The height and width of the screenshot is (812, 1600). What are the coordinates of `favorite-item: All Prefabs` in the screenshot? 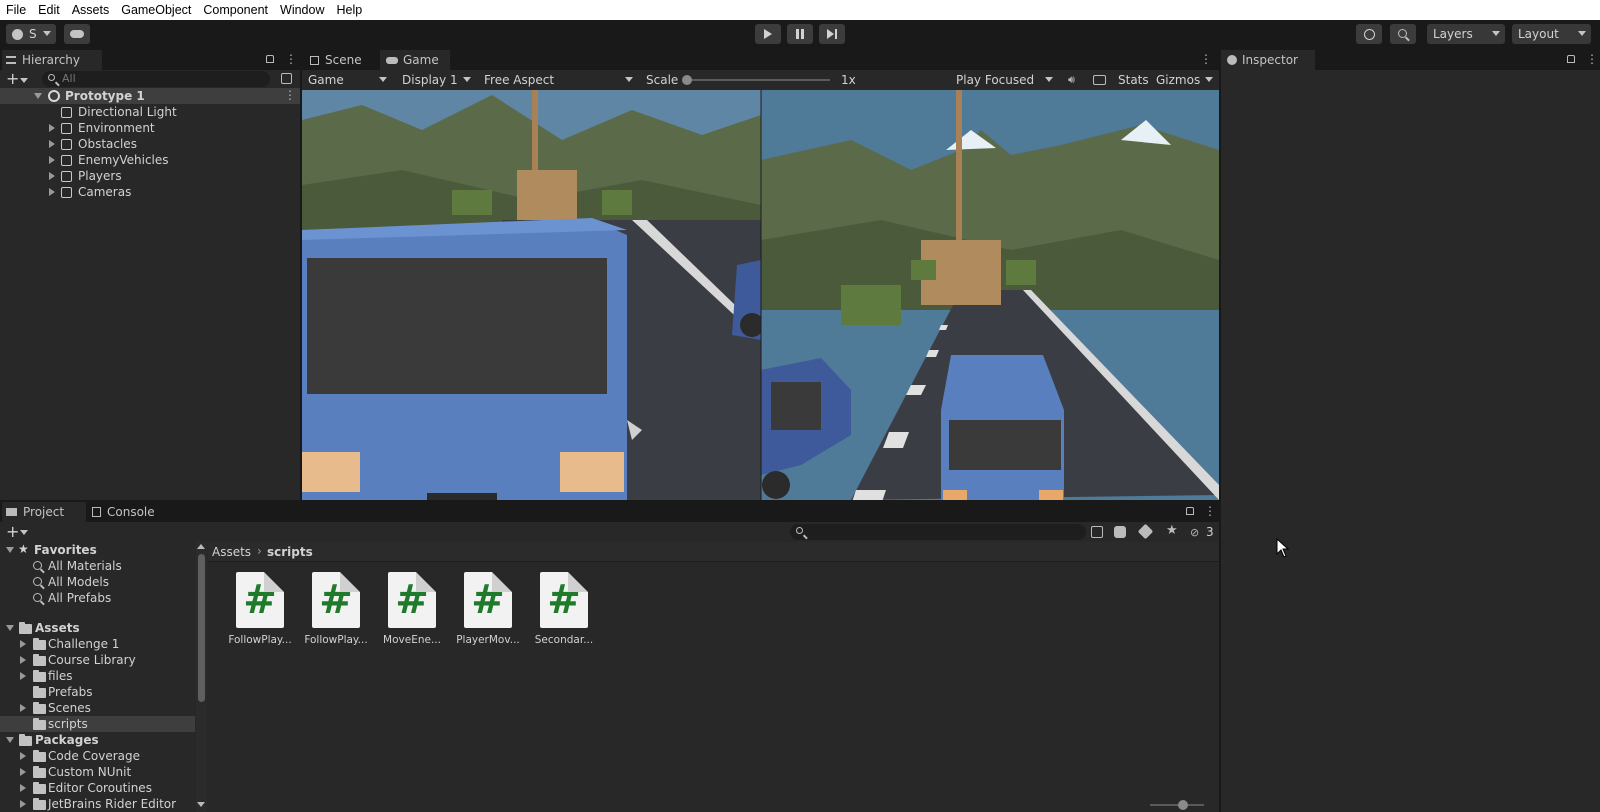 It's located at (97, 598).